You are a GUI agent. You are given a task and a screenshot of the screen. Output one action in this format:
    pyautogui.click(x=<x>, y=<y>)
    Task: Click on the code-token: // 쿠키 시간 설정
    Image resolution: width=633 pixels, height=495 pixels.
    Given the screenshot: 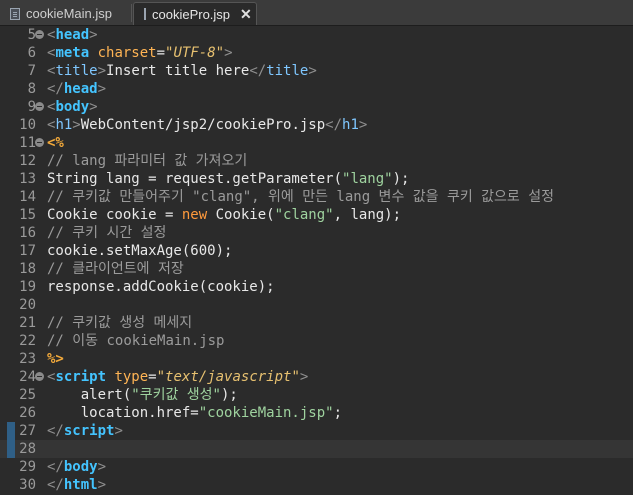 What is the action you would take?
    pyautogui.click(x=107, y=233)
    